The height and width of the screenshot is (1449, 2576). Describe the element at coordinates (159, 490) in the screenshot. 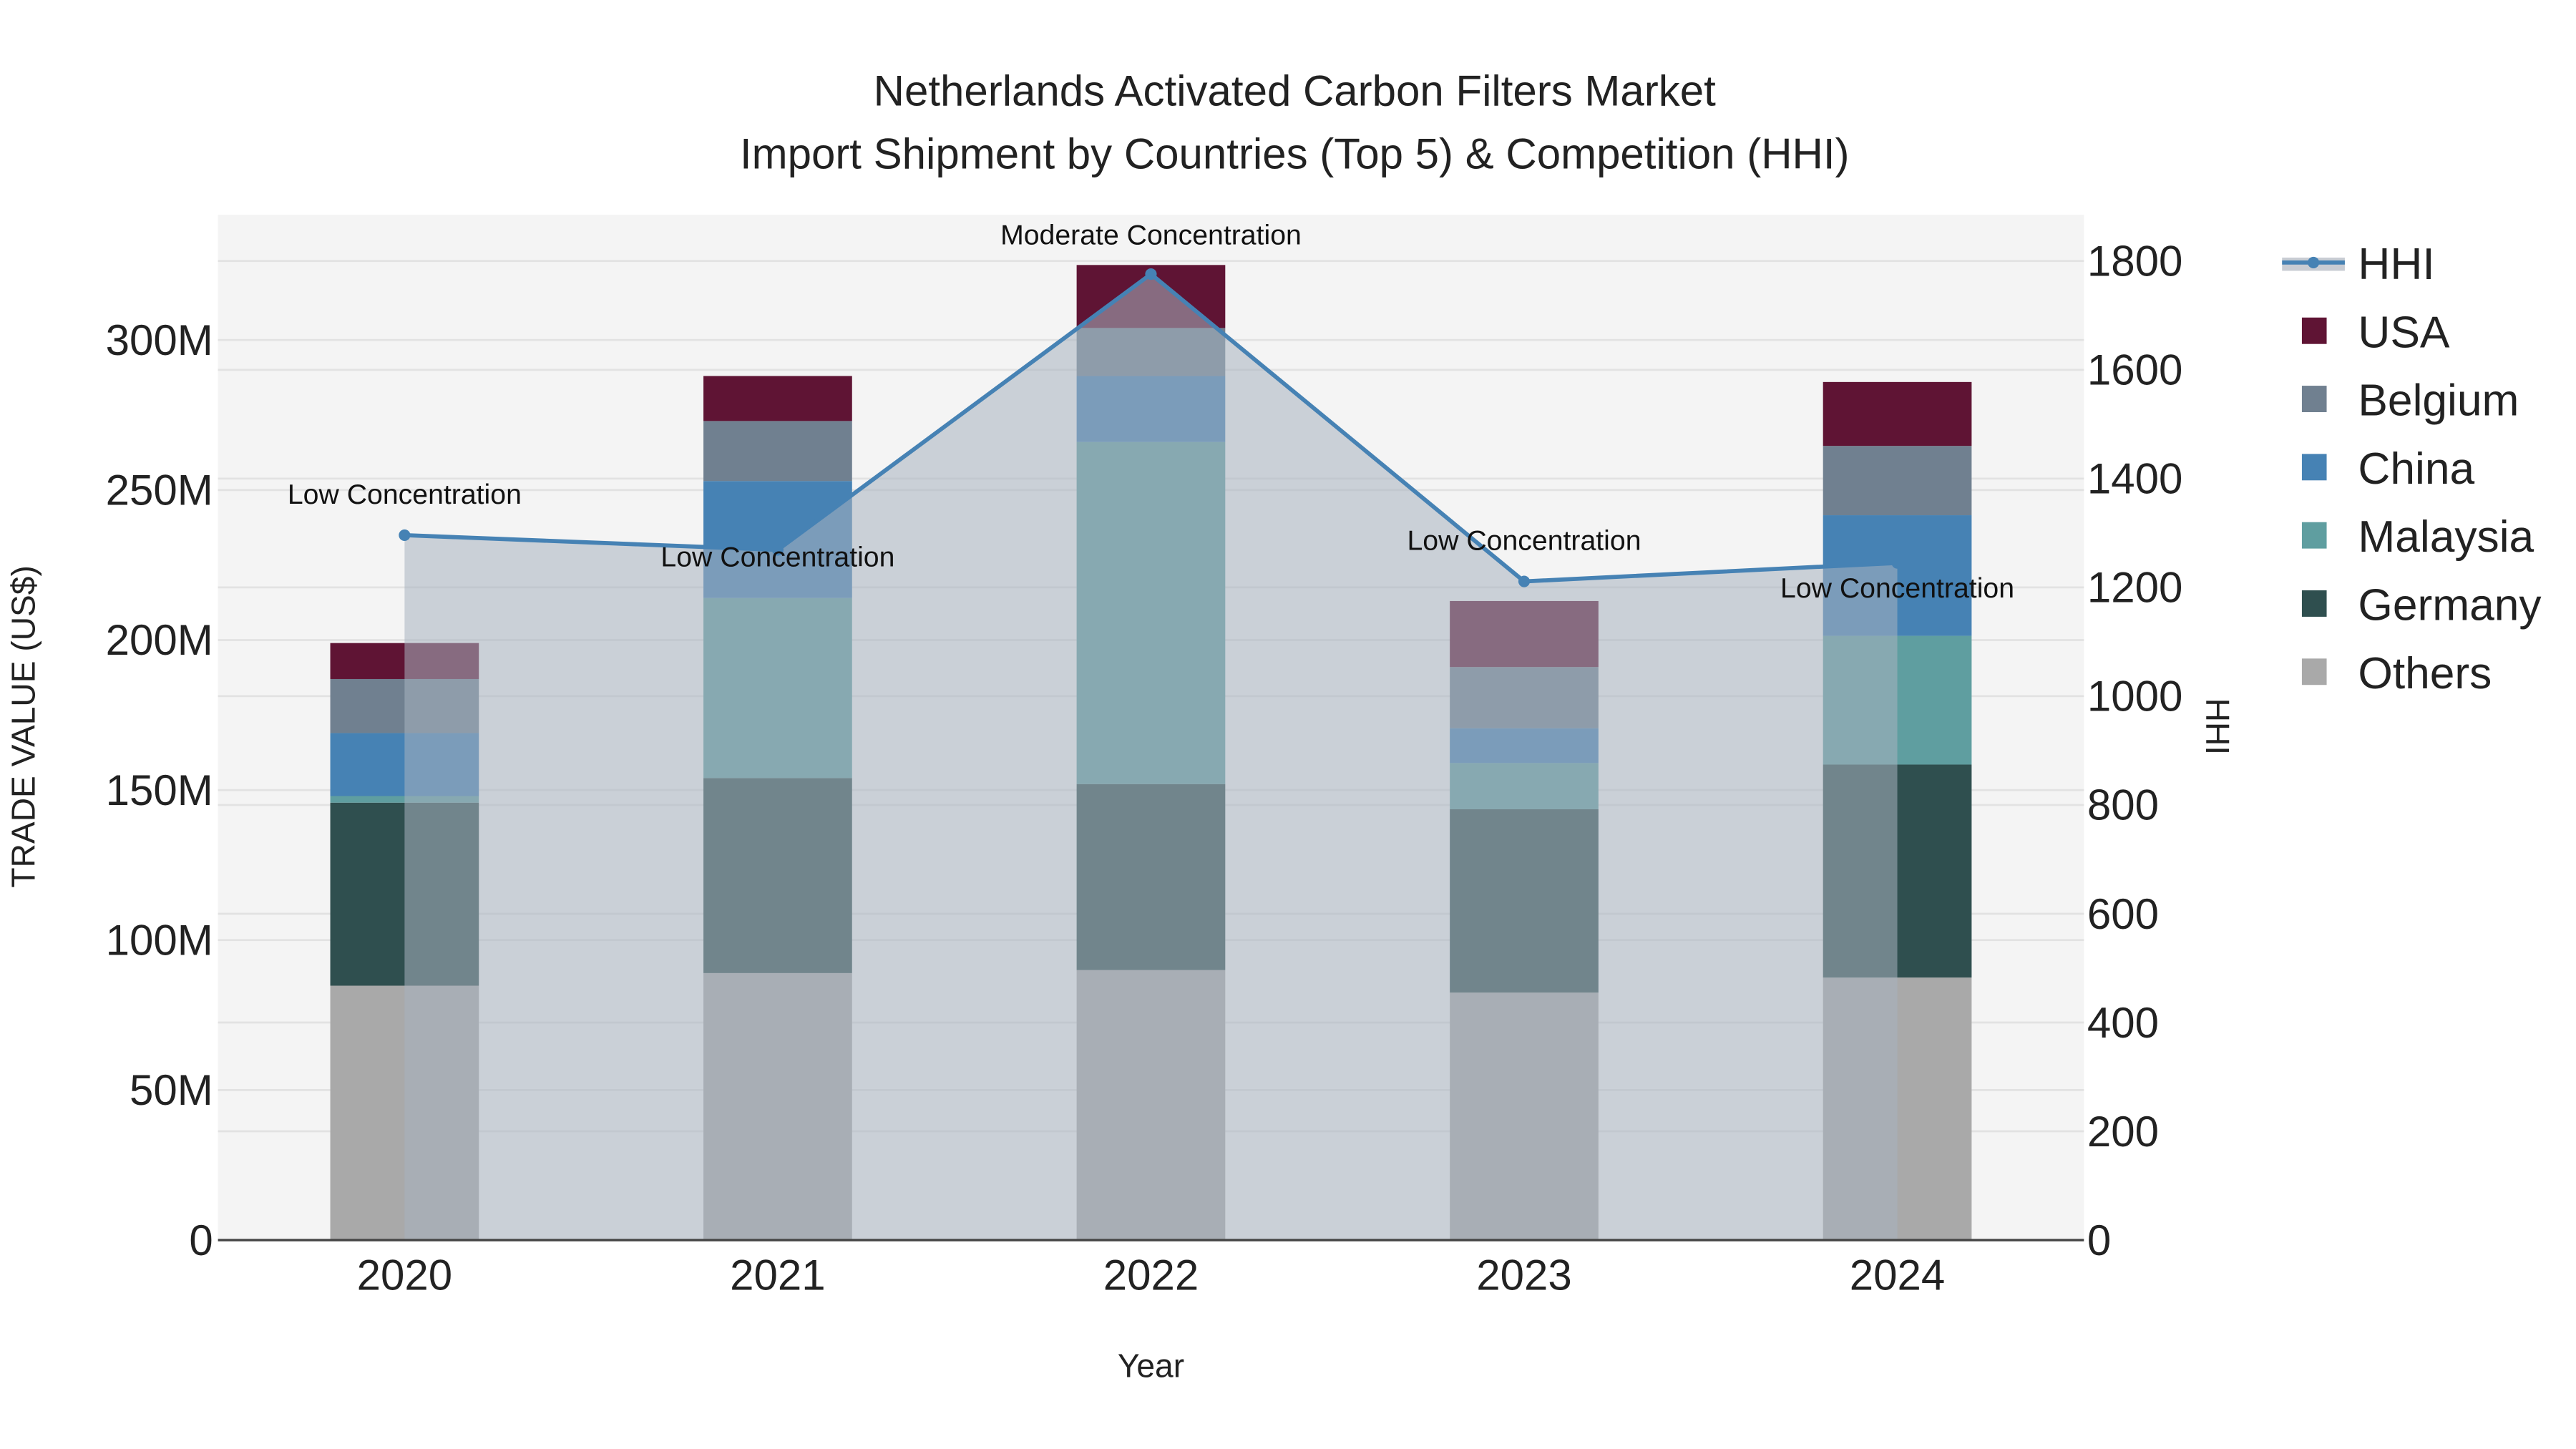

I see `y-tick-label: 250M` at that location.